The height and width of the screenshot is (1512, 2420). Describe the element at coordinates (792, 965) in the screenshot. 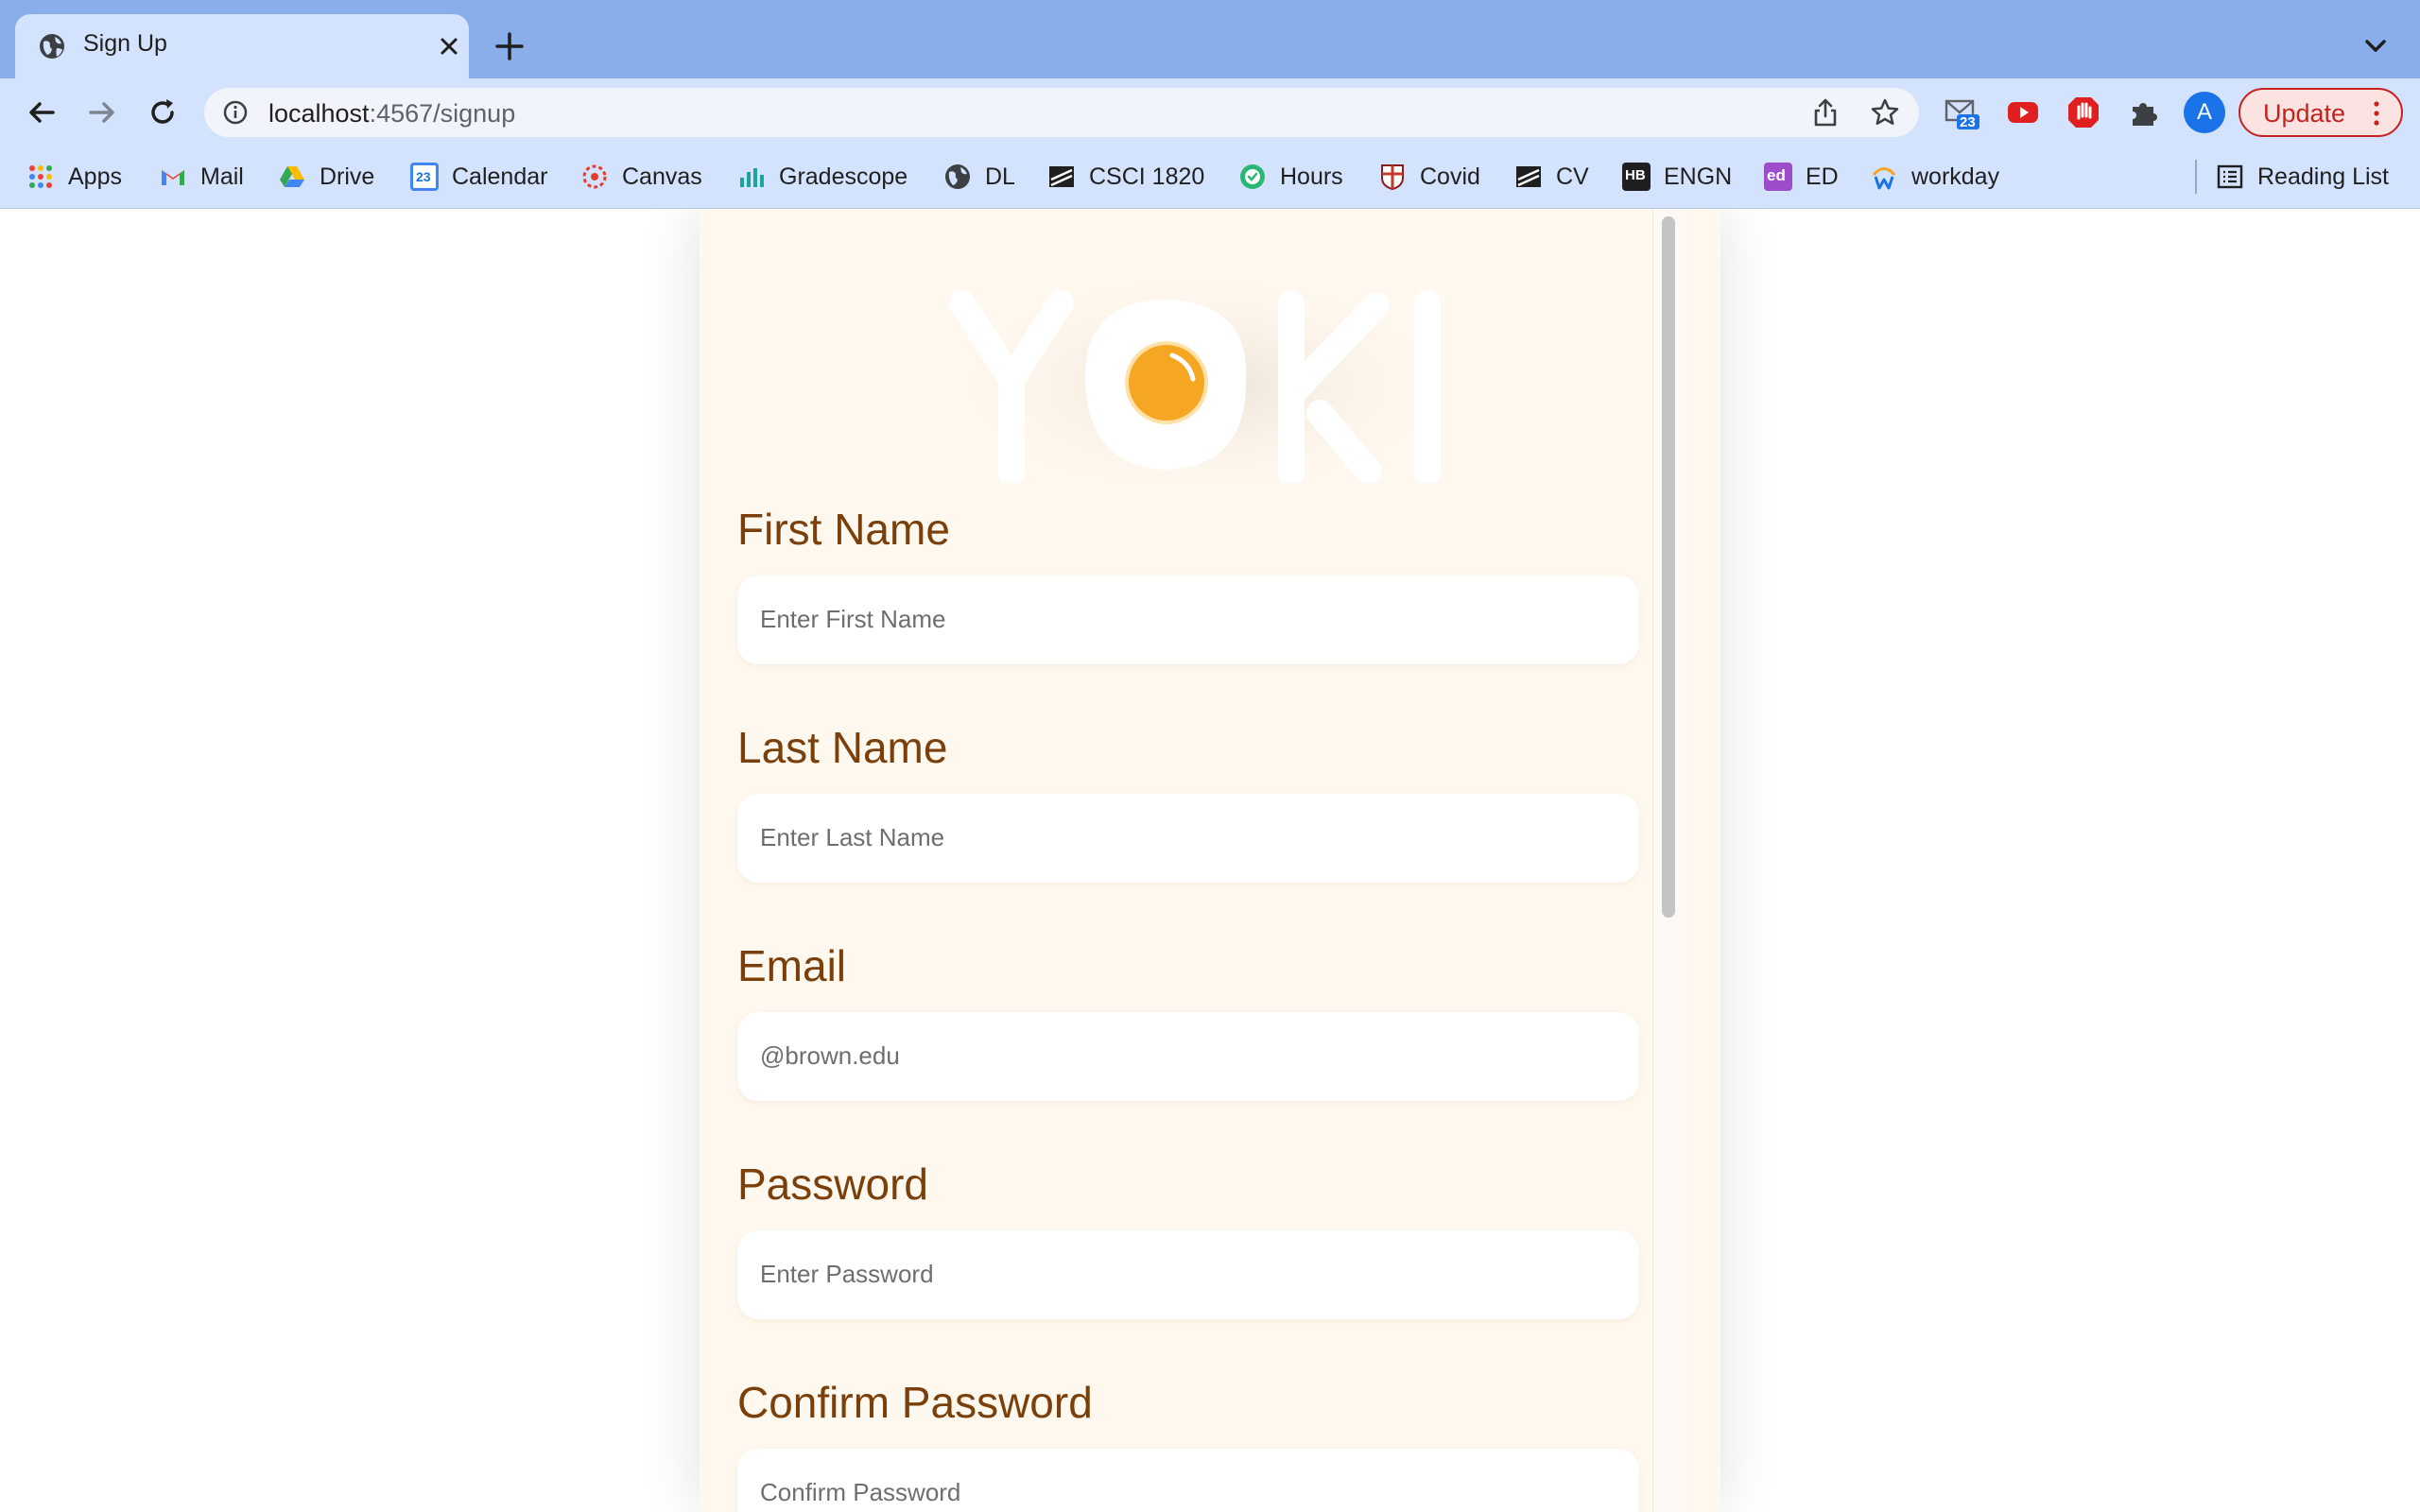

I see `email-label: Email` at that location.